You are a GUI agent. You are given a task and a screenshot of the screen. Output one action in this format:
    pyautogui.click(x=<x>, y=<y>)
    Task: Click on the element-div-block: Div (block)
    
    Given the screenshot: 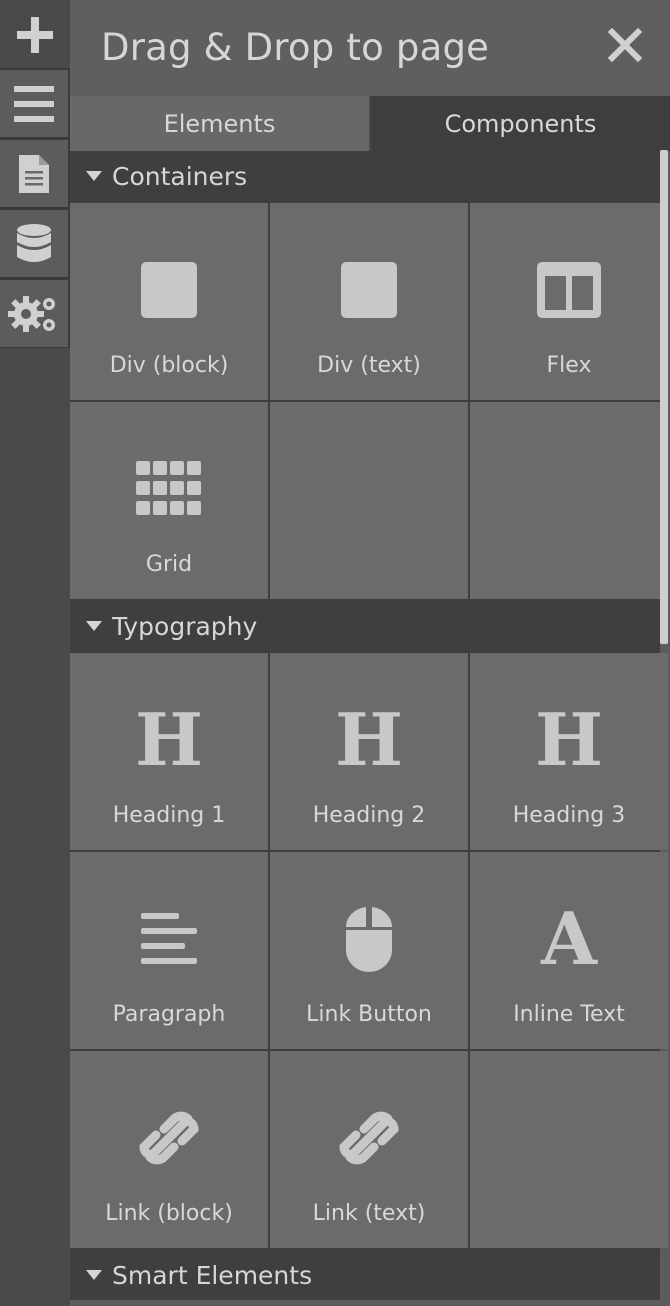 What is the action you would take?
    pyautogui.click(x=169, y=301)
    